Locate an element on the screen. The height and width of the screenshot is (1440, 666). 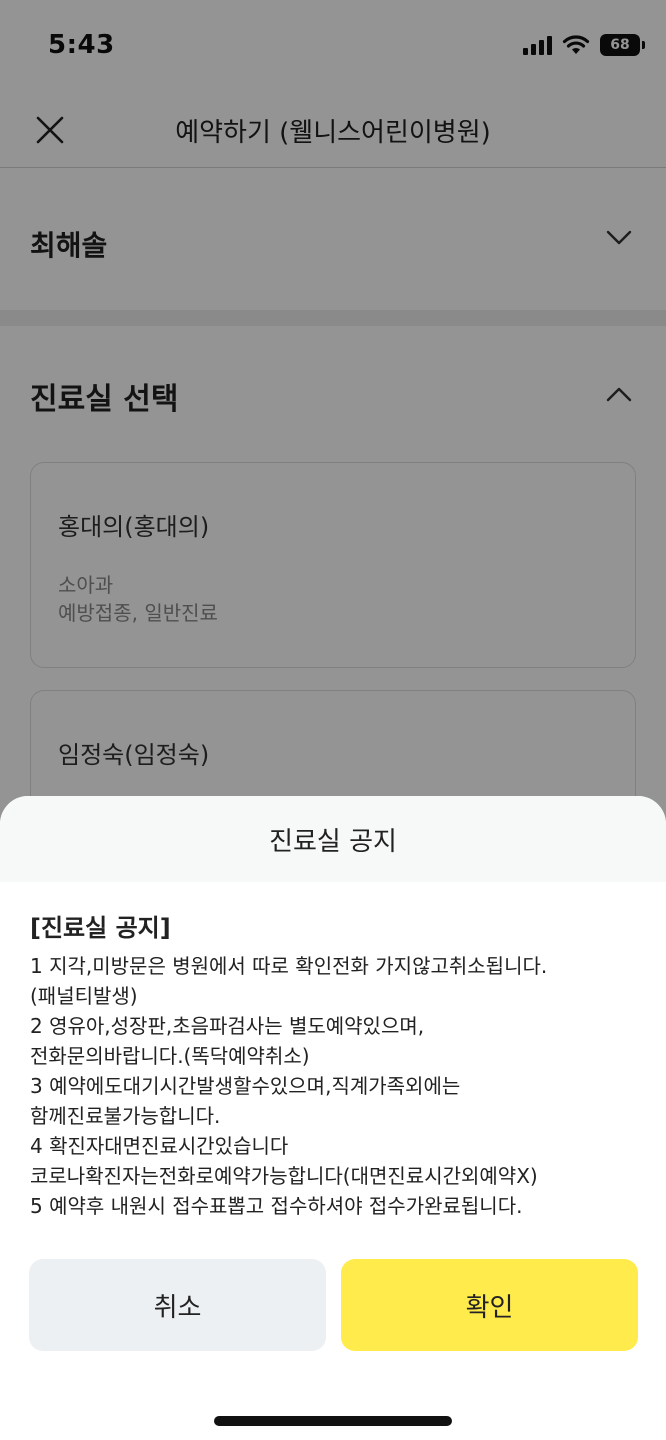
notice-line: 5 예약후 내원시 접수표뽑고 접수하셔야 접수가완료됩니다. is located at coordinates (276, 1206).